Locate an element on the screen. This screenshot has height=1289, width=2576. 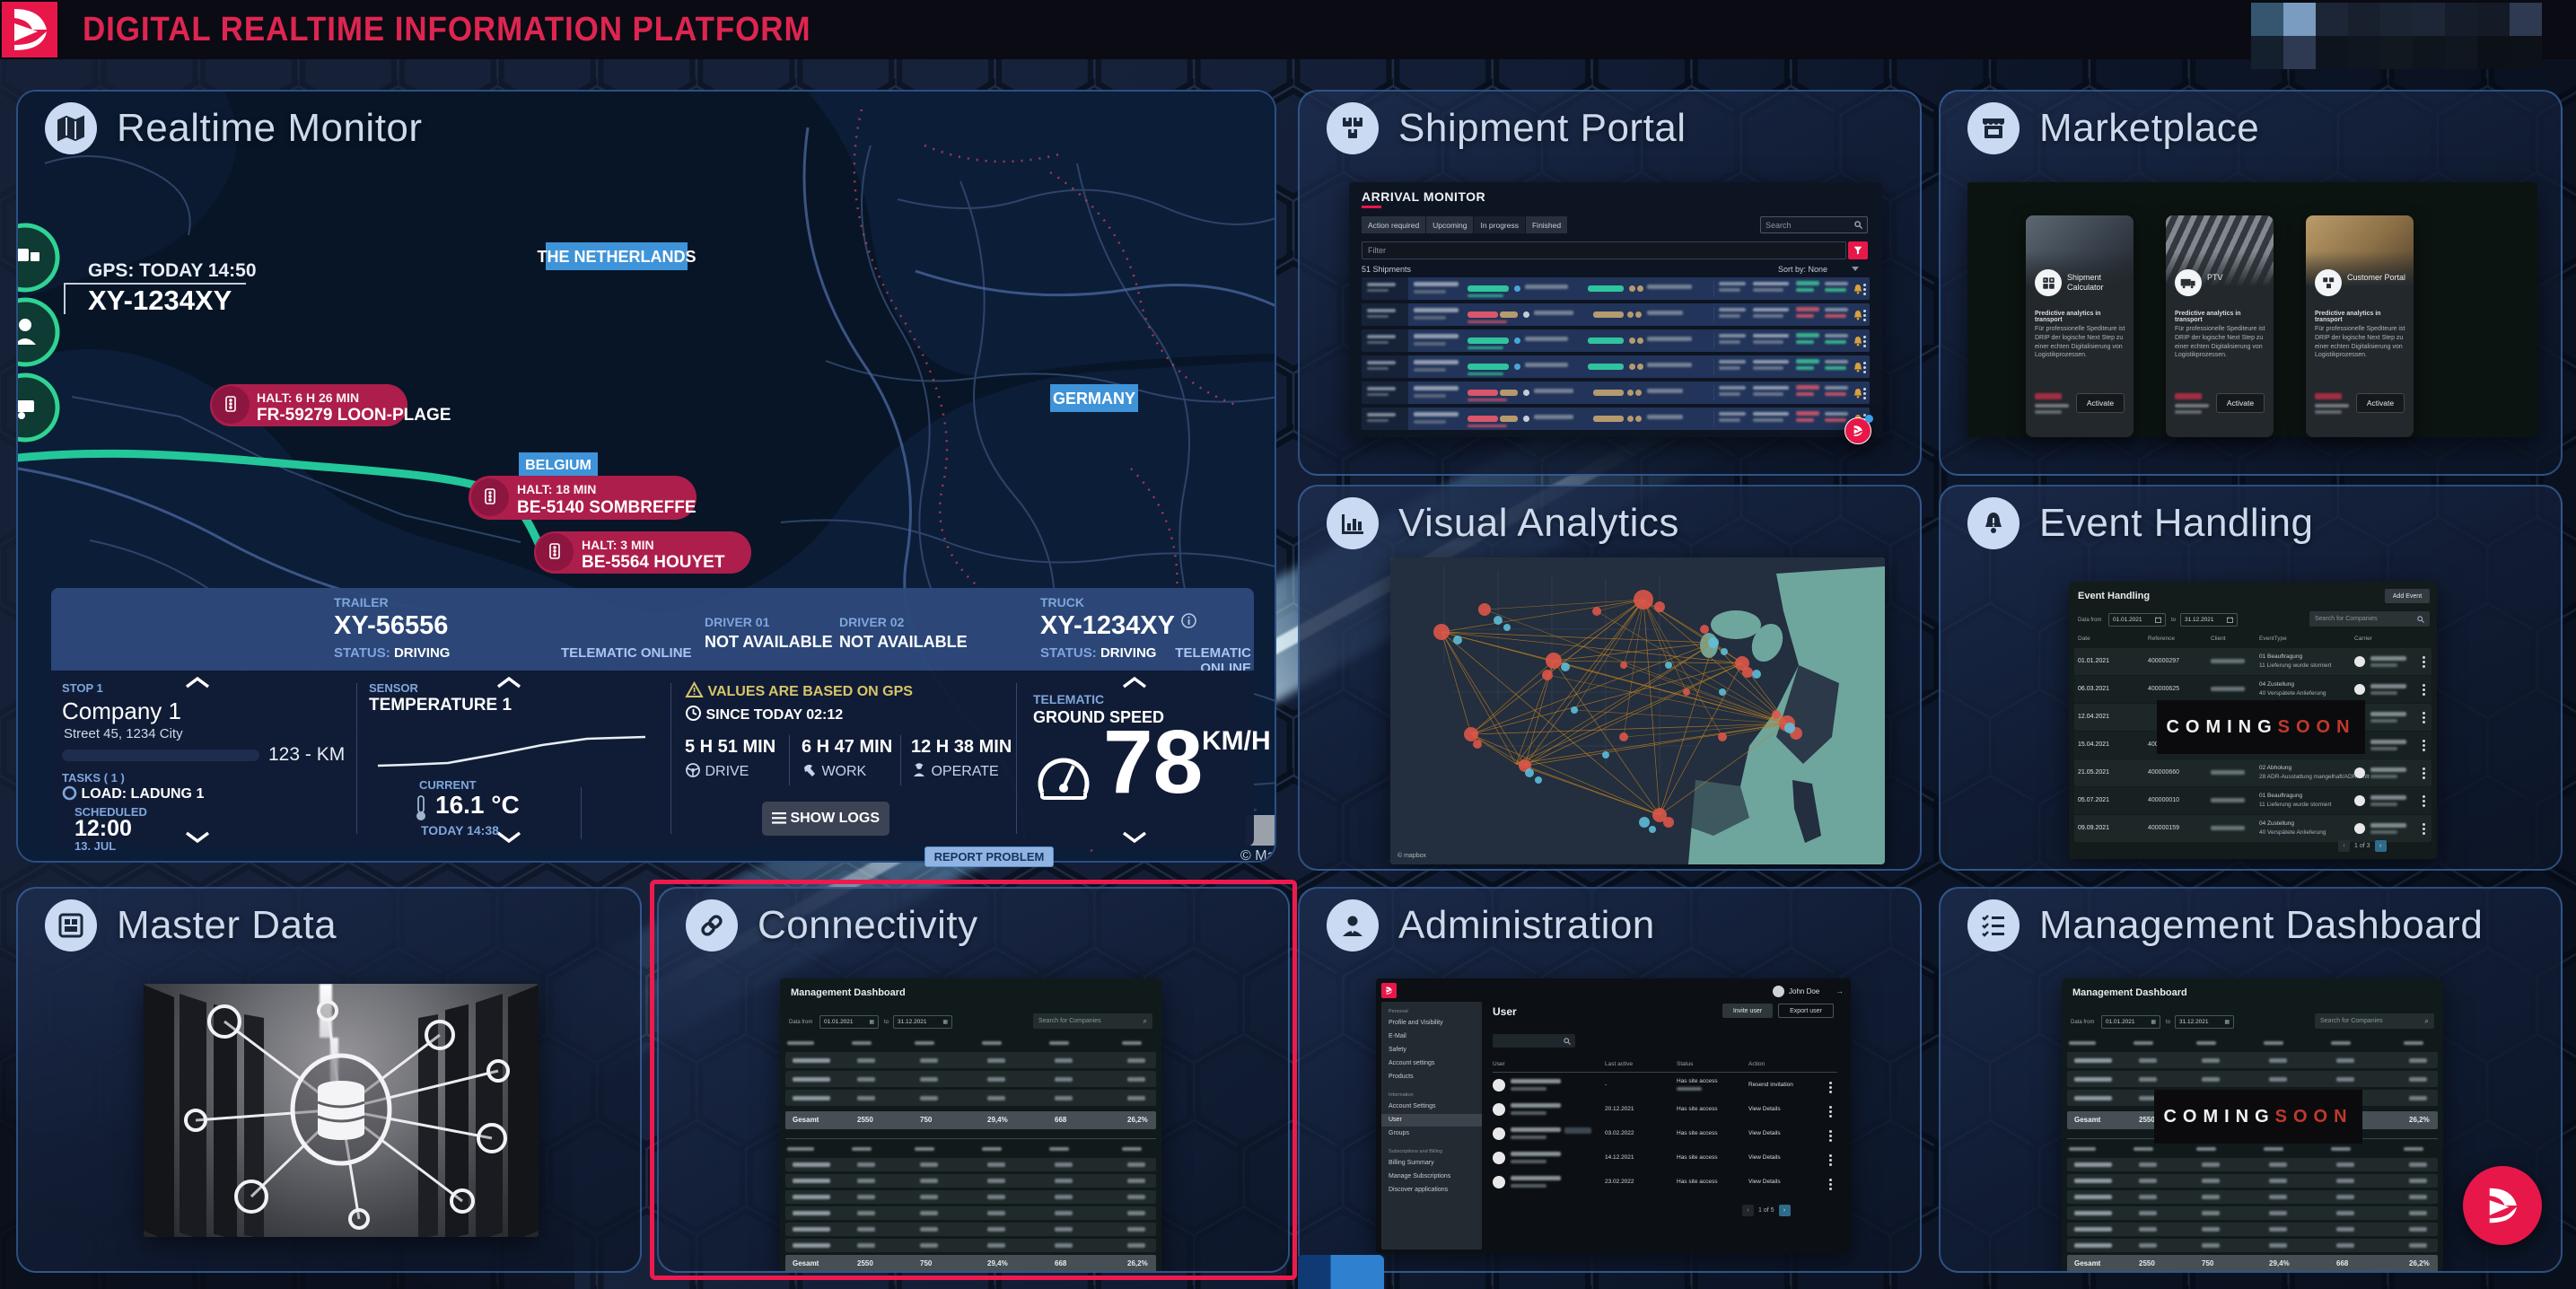
admin-row: 20.12.2021 Has site access View Details is located at coordinates (1613, 1111).